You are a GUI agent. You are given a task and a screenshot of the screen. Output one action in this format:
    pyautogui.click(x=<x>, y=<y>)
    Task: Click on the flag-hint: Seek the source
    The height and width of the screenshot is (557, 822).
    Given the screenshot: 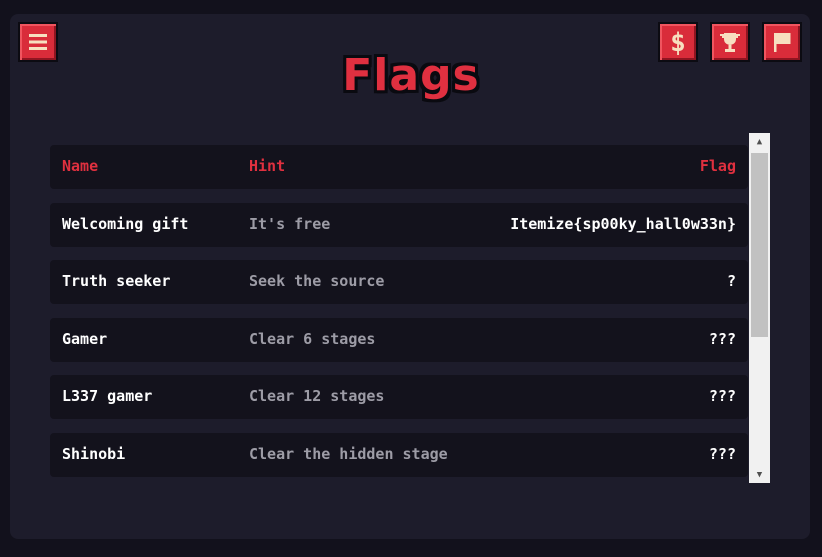 What is the action you would take?
    pyautogui.click(x=317, y=281)
    